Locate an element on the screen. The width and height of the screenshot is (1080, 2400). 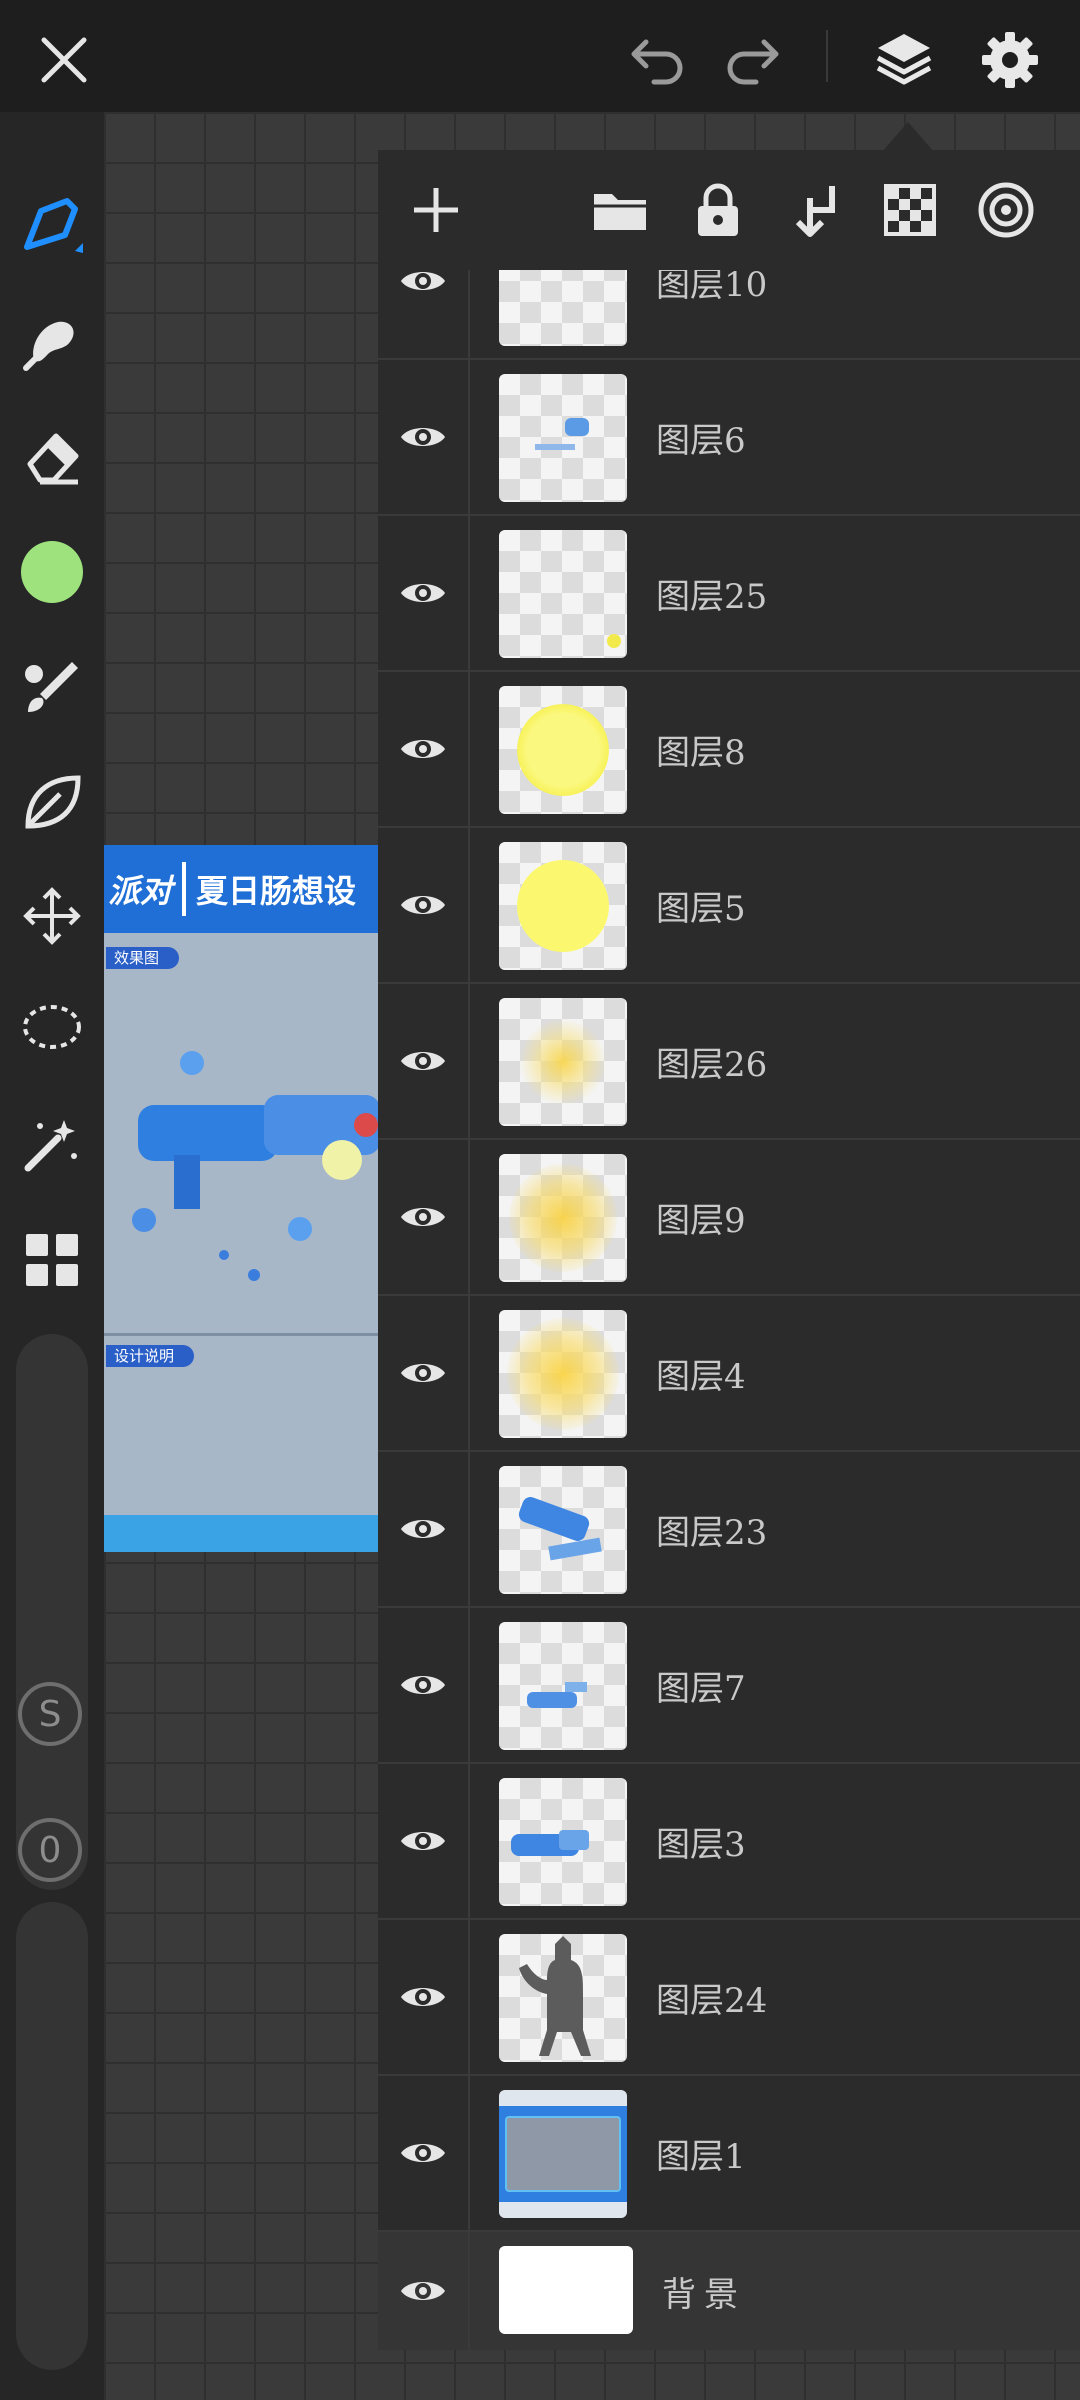
layer-name: 图层24 is located at coordinates (712, 2000).